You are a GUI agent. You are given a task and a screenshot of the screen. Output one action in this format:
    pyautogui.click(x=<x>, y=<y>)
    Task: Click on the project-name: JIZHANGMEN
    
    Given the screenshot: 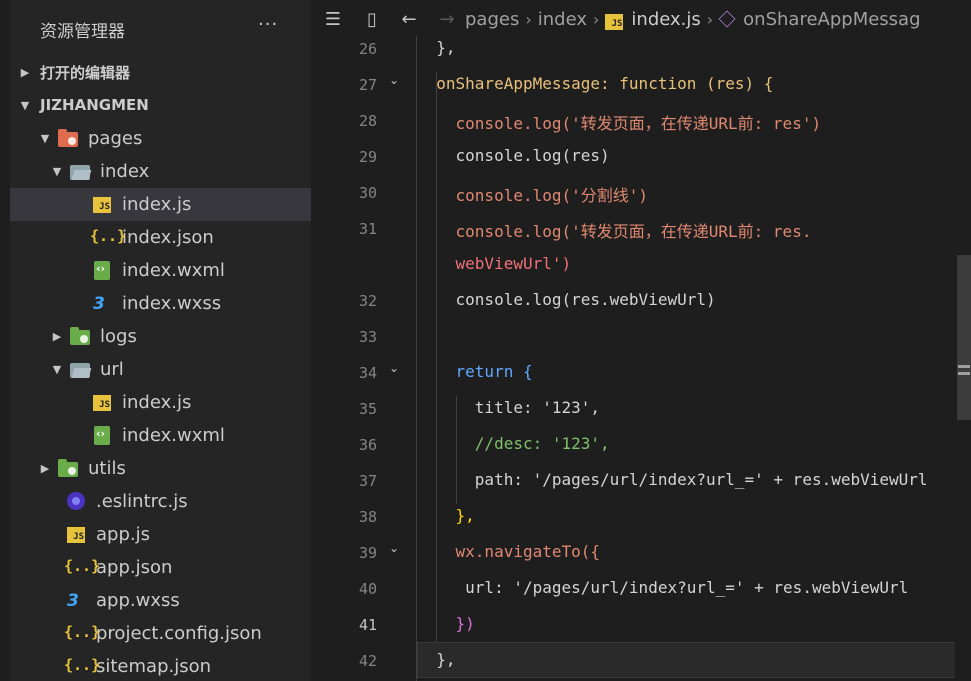 What is the action you would take?
    pyautogui.click(x=94, y=105)
    